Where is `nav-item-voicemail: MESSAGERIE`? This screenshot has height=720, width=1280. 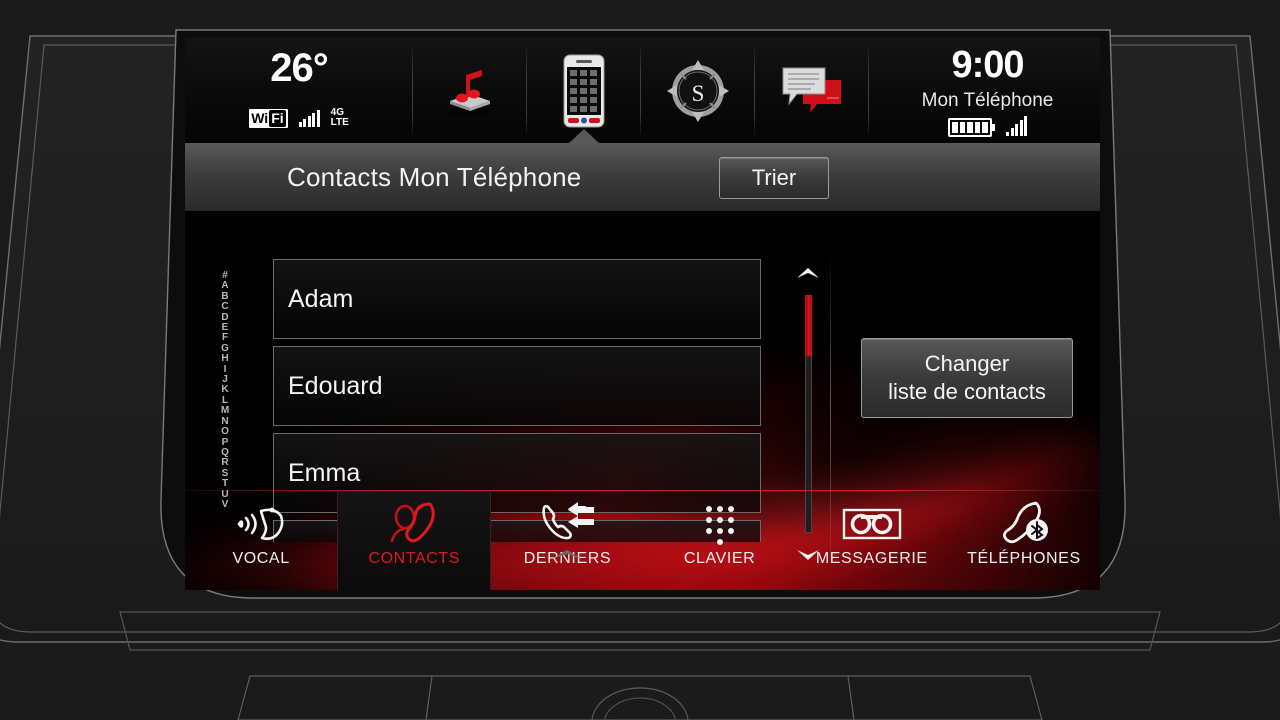
nav-item-voicemail: MESSAGERIE is located at coordinates (872, 540).